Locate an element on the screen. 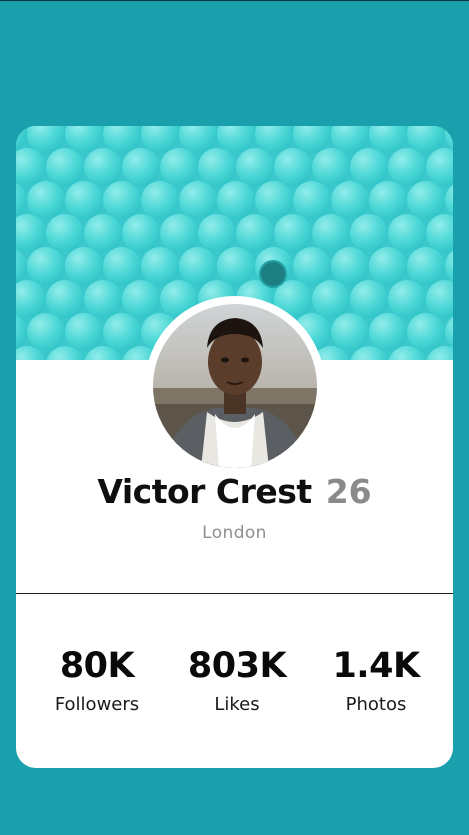  stat-likes: 803K Likes is located at coordinates (237, 679).